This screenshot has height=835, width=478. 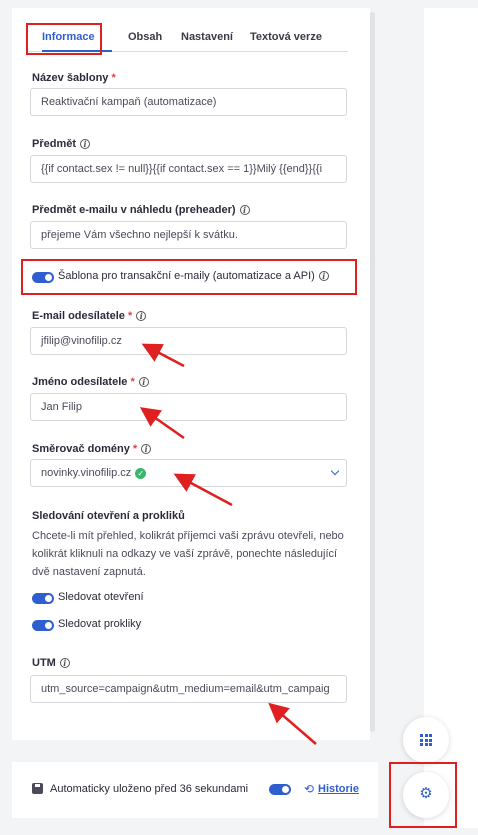 I want to click on tab-obsah: Obsah, so click(x=145, y=37).